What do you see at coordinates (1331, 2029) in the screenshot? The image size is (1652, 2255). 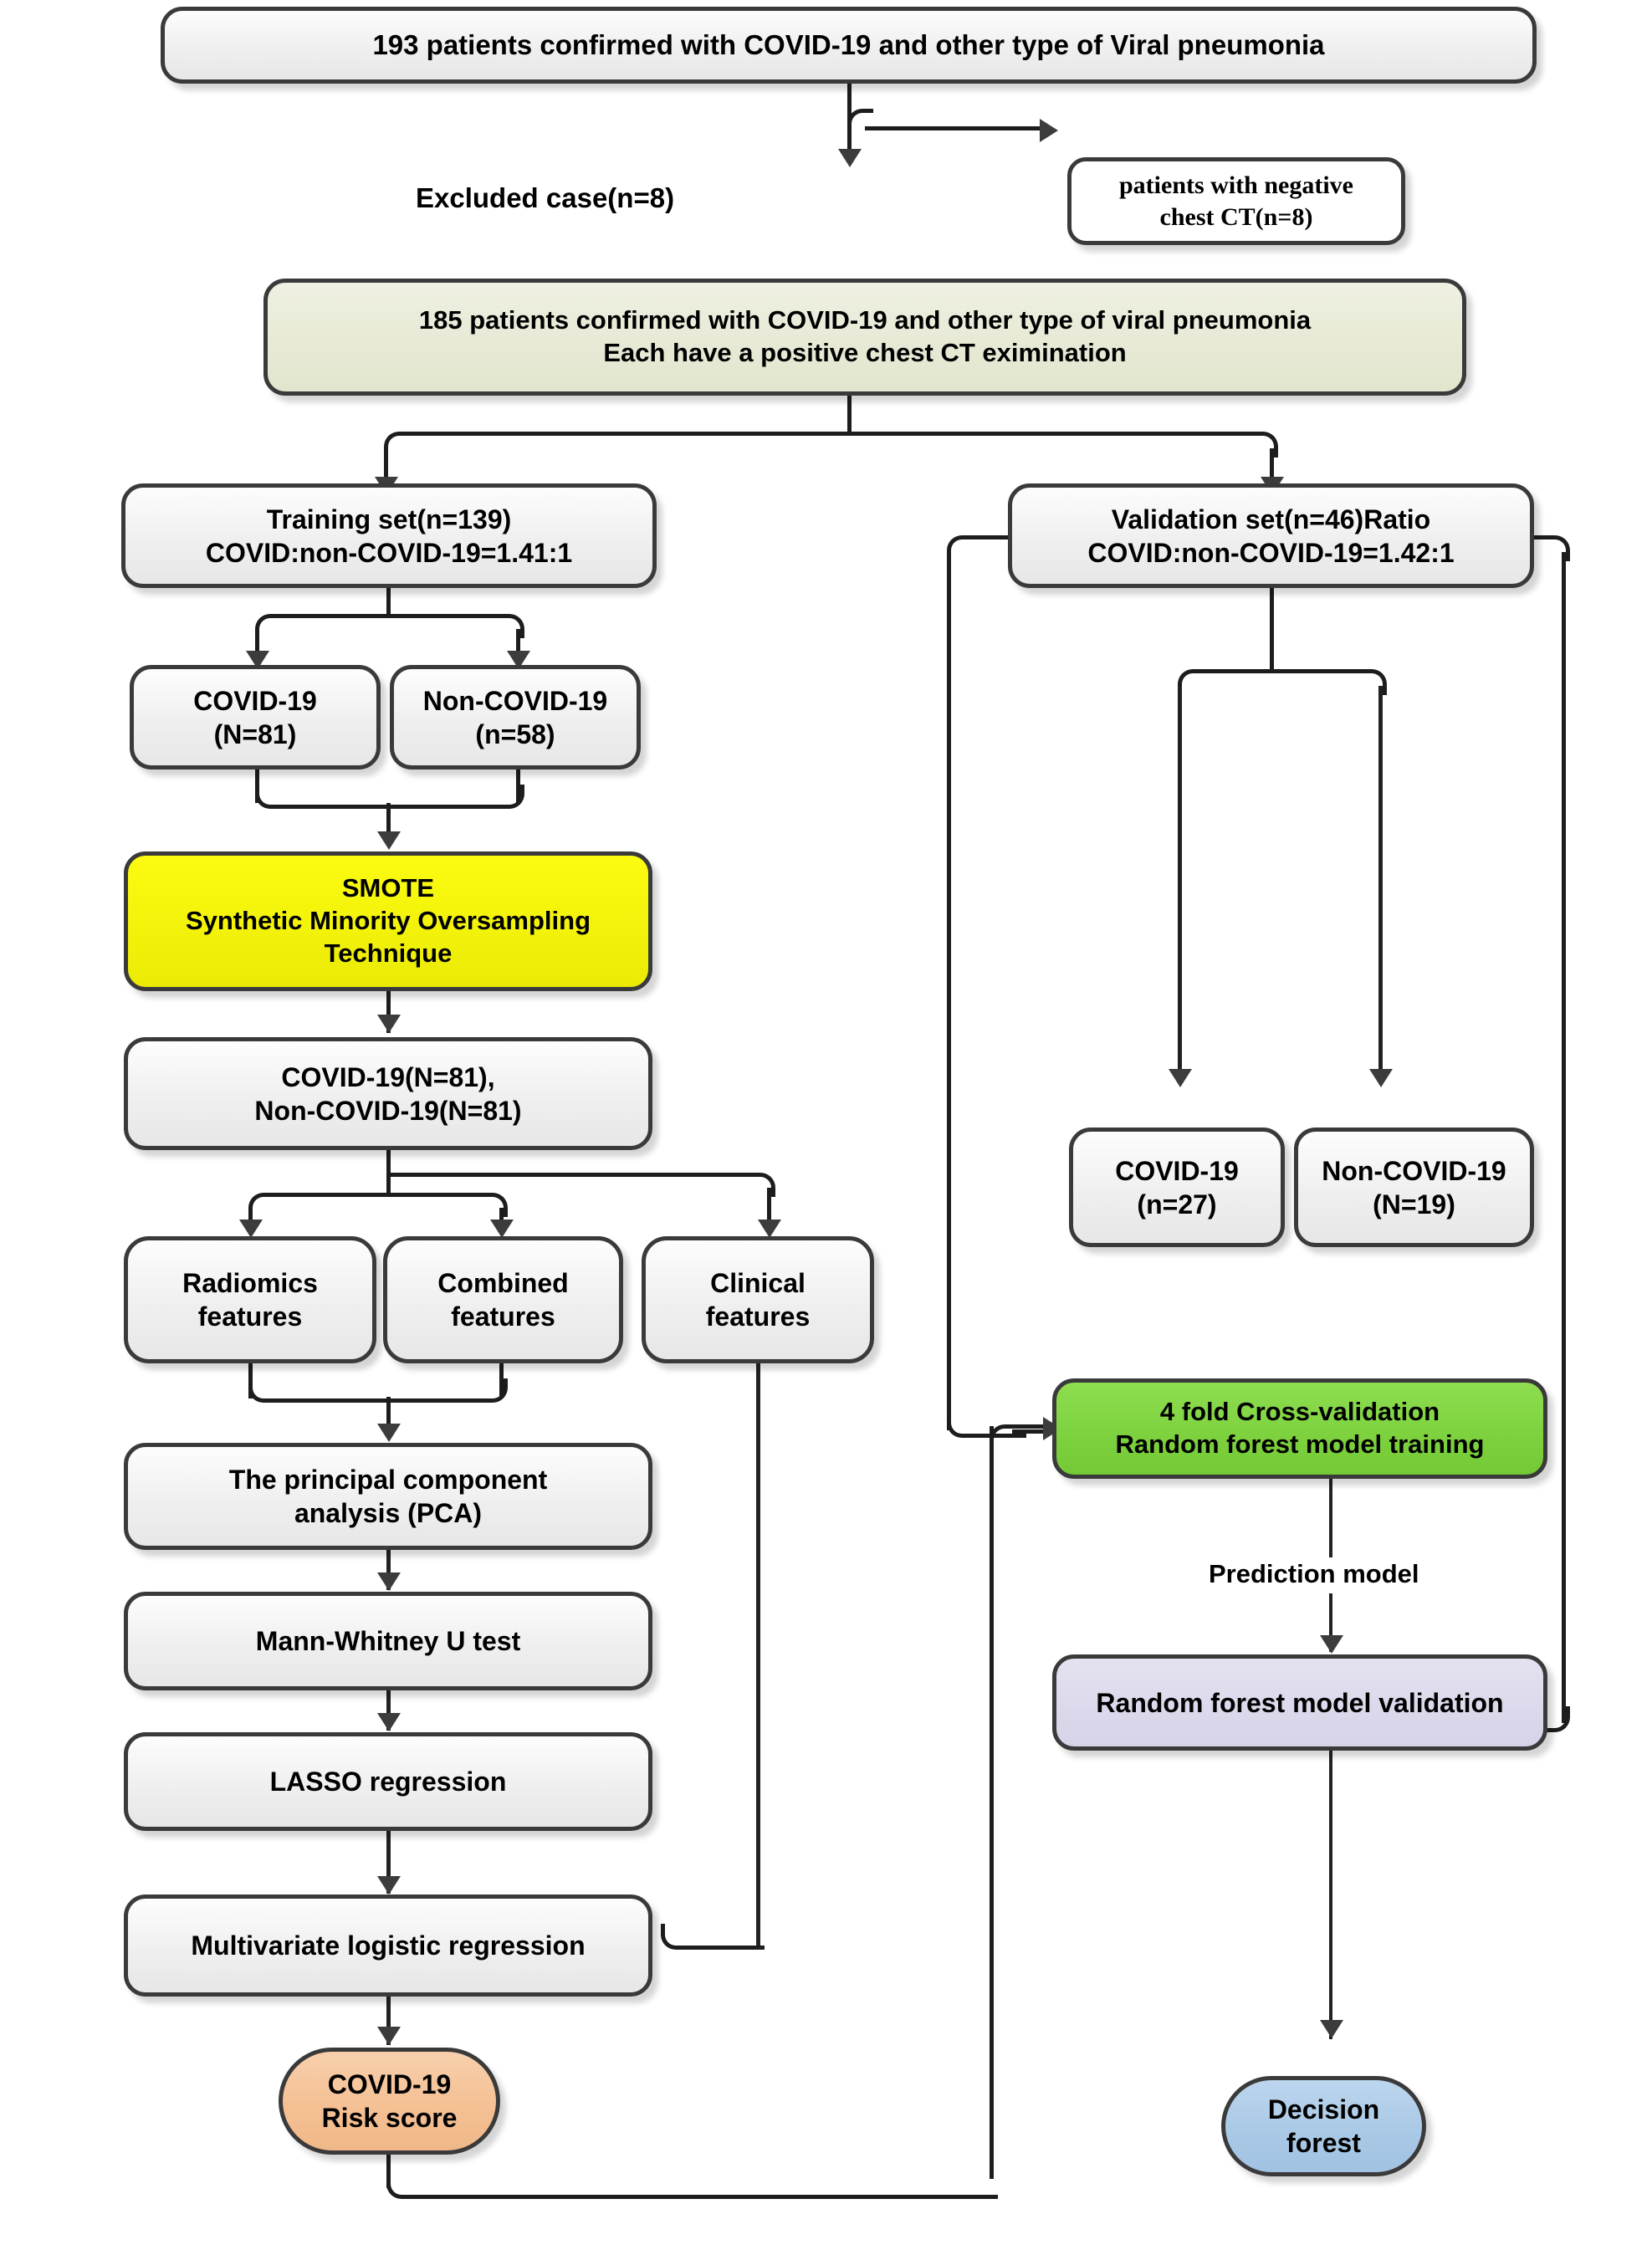 I see `arrowhead-to-decision-forest` at bounding box center [1331, 2029].